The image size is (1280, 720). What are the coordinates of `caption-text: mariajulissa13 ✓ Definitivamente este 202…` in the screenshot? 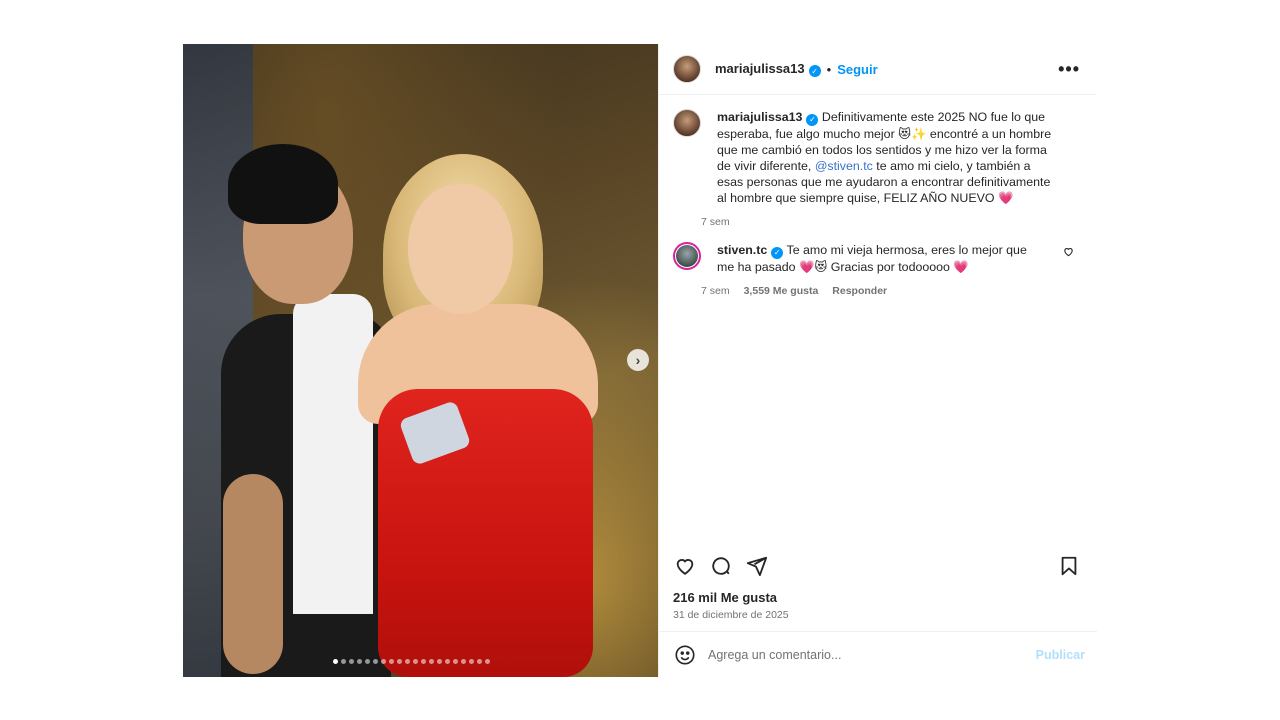 It's located at (887, 157).